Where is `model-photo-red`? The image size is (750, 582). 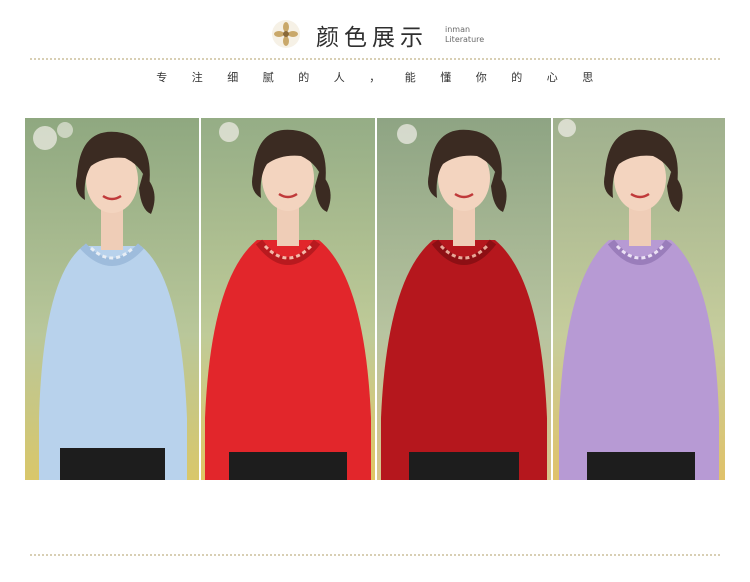 model-photo-red is located at coordinates (288, 299).